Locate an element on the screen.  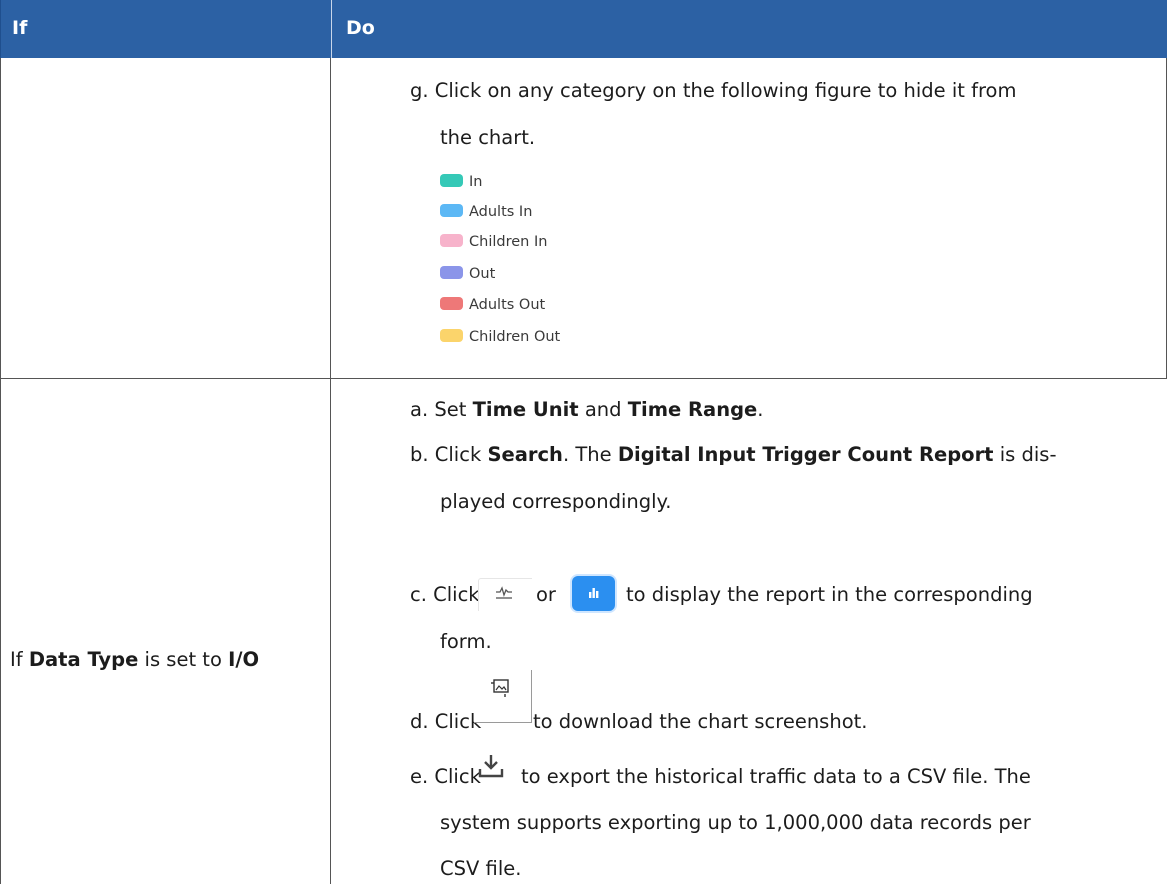
header-if: If is located at coordinates (20, 28).